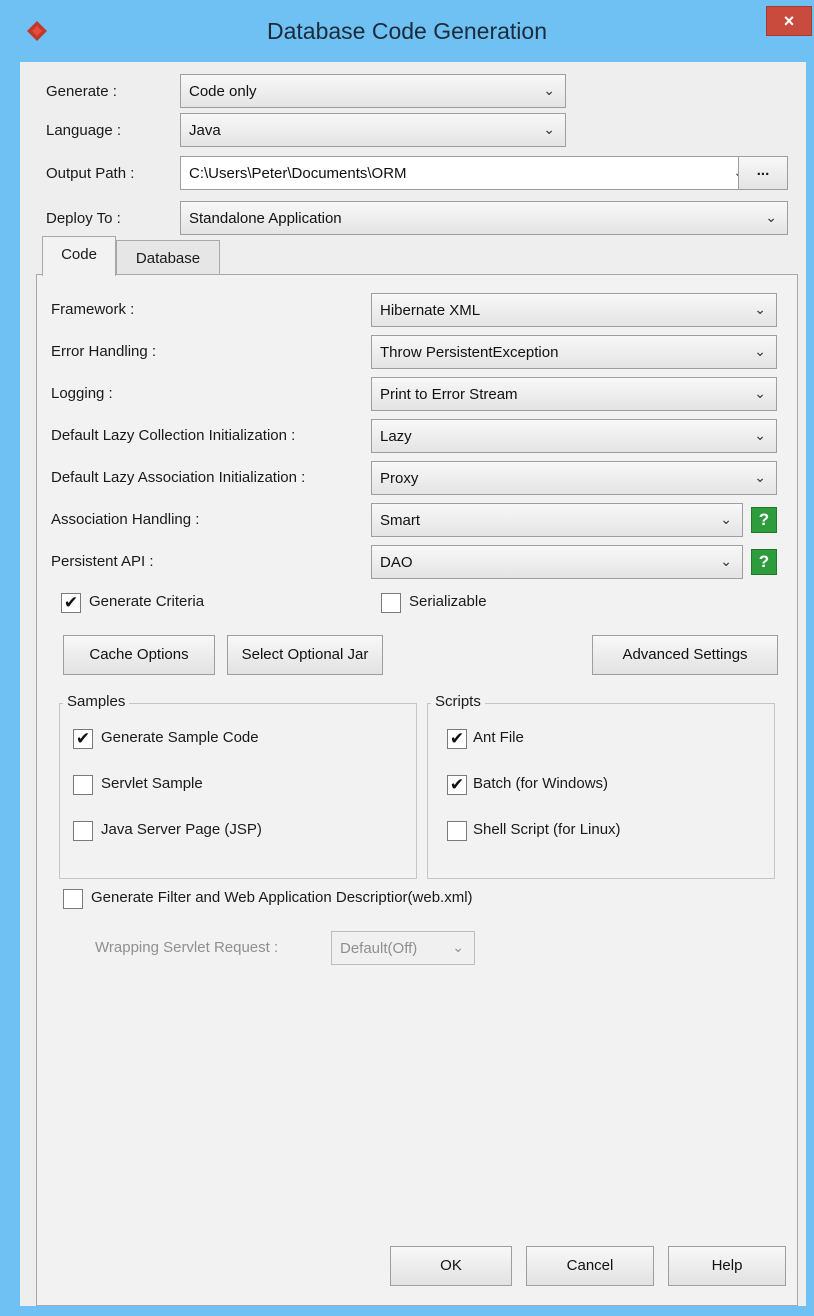 Image resolution: width=814 pixels, height=1316 pixels. I want to click on language-value: Java, so click(205, 130).